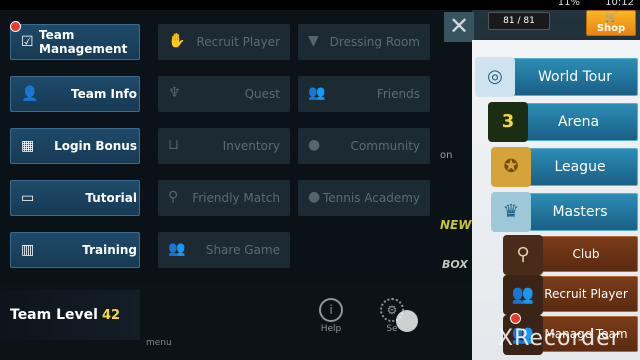 This screenshot has height=360, width=640. What do you see at coordinates (242, 250) in the screenshot?
I see `share-game-label: Share Game` at bounding box center [242, 250].